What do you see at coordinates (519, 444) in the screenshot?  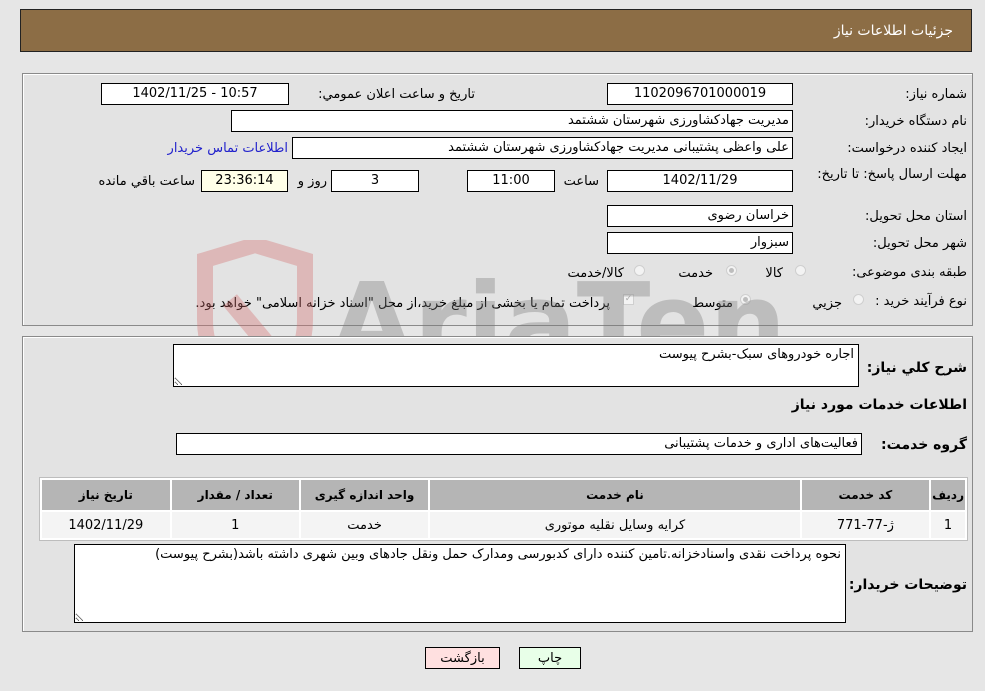 I see `service-group-field: فعالیت‌های اداری و خدمات پشتیبانی` at bounding box center [519, 444].